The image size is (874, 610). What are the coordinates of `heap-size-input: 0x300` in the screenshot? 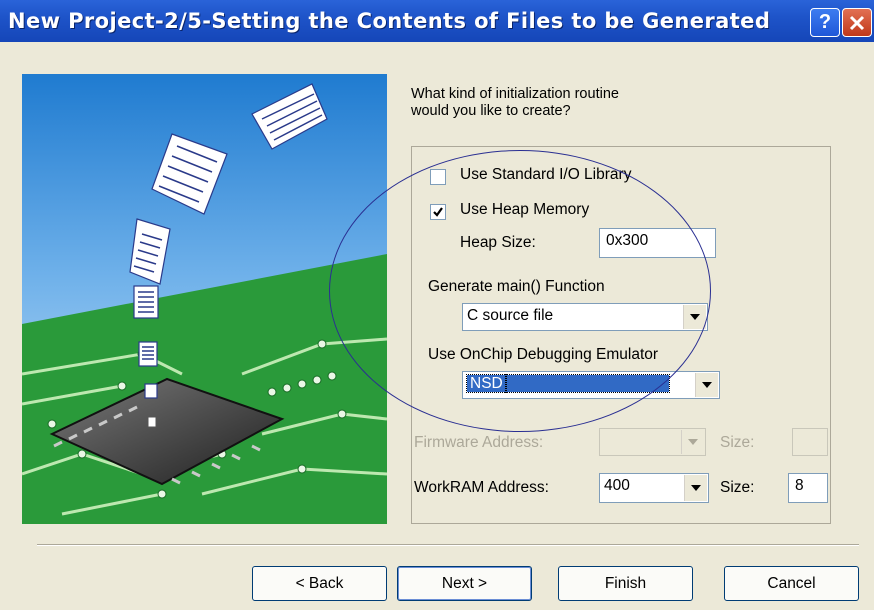 It's located at (657, 243).